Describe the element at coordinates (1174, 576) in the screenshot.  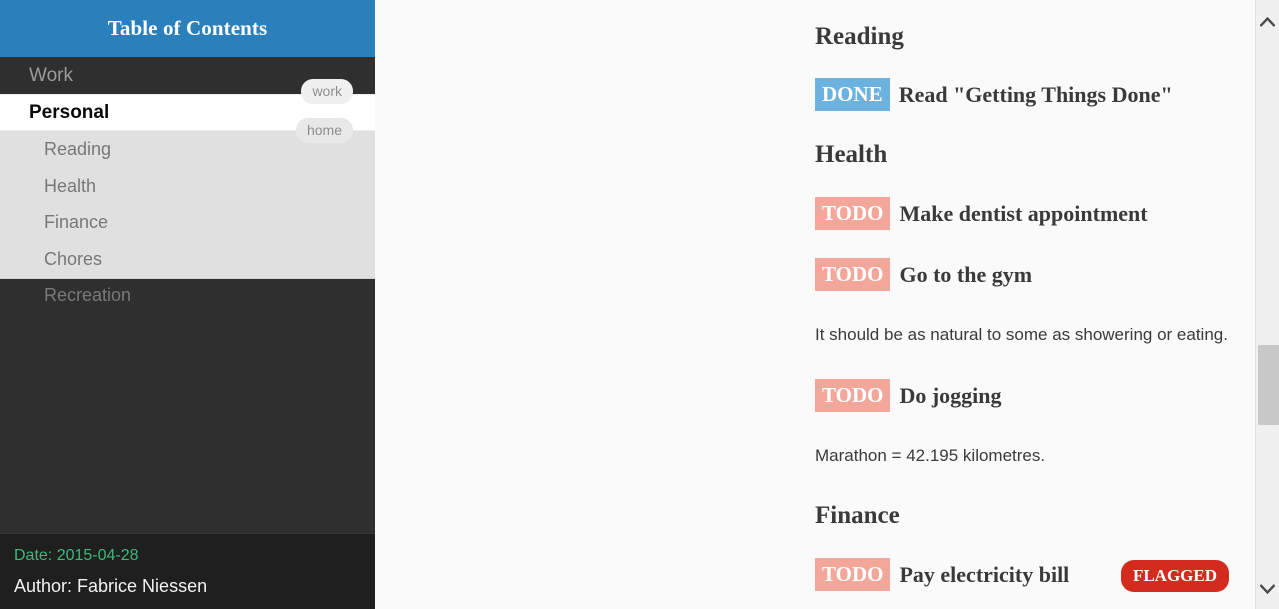
I see `status-badge-flagged: FLAGGED` at that location.